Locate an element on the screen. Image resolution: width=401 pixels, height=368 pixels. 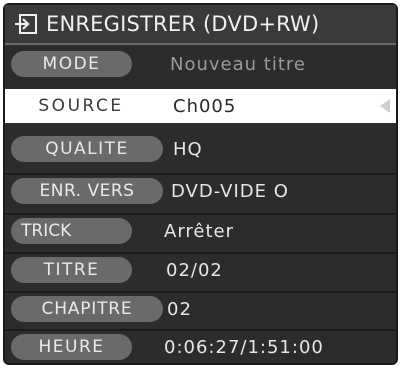
menu-row-heure: HEURE 0:06:27/1:51:00 is located at coordinates (200, 346).